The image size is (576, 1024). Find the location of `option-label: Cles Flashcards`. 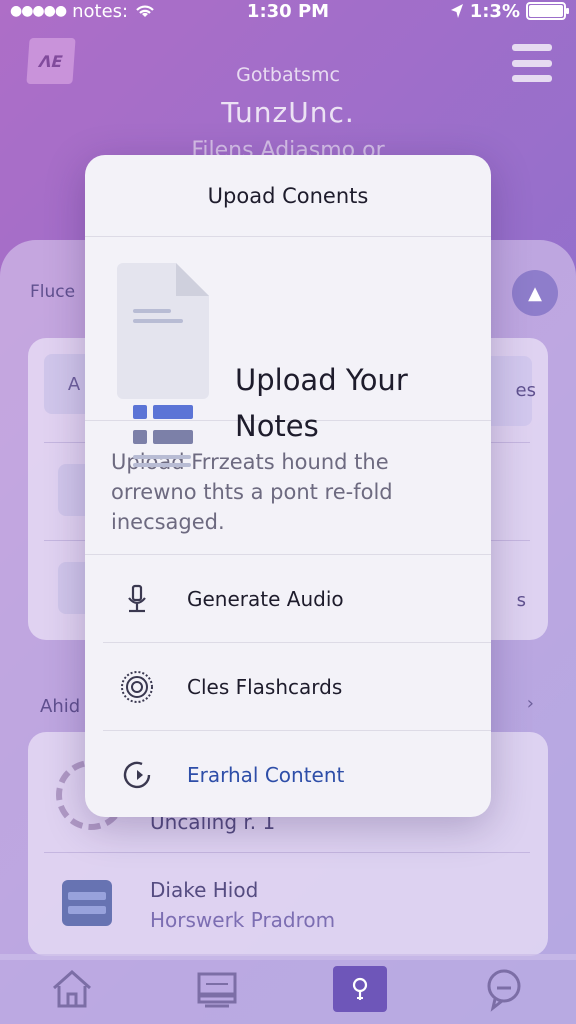

option-label: Cles Flashcards is located at coordinates (265, 686).